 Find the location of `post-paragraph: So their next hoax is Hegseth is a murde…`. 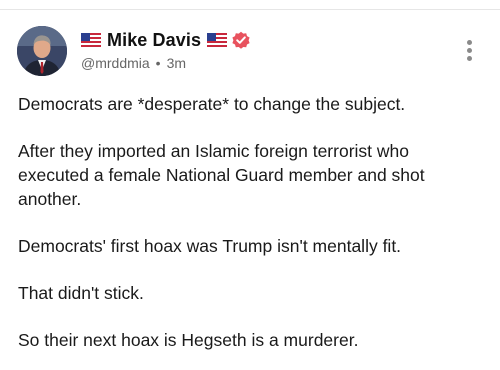

post-paragraph: So their next hoax is Hegseth is a murde… is located at coordinates (188, 340).